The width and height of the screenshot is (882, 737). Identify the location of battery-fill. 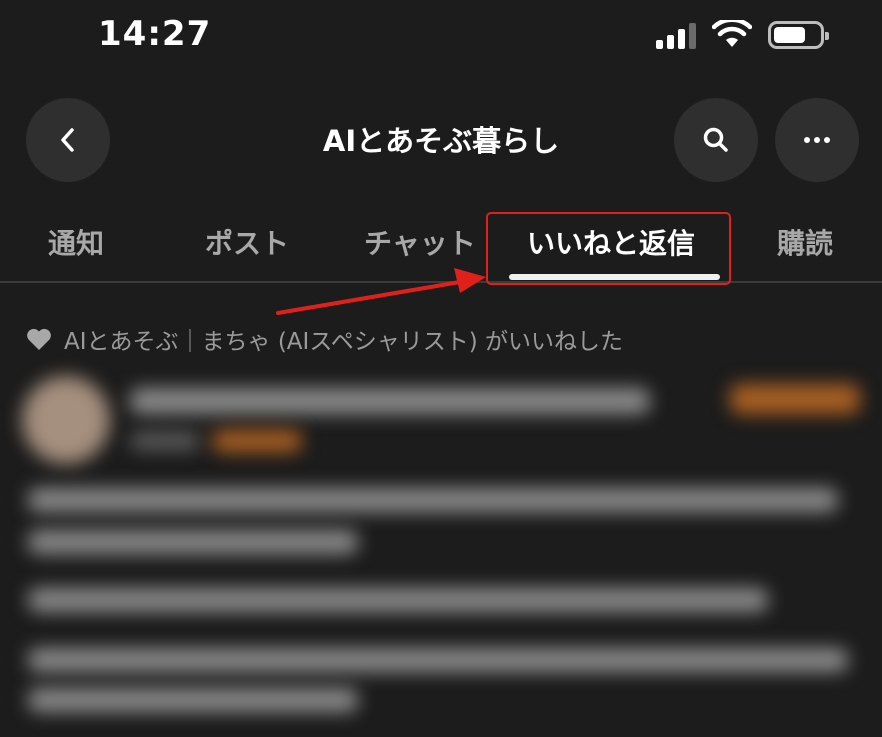
(789, 35).